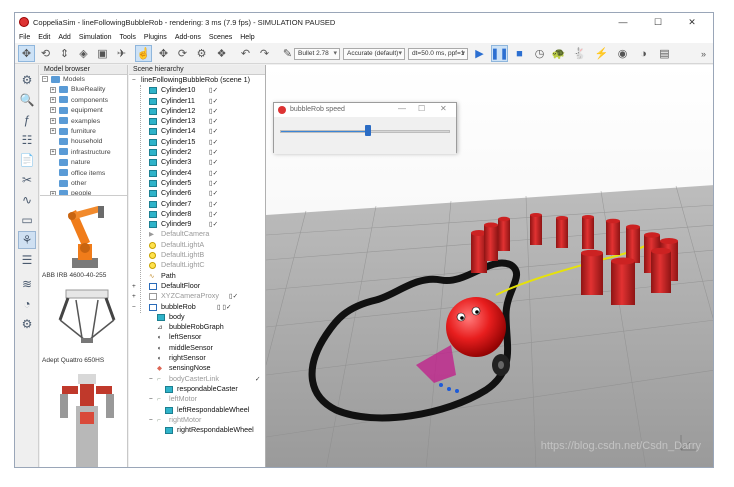 Image resolution: width=734 pixels, height=487 pixels. Describe the element at coordinates (197, 410) in the screenshot. I see `scene-item-child: leftRespondableWheel` at that location.